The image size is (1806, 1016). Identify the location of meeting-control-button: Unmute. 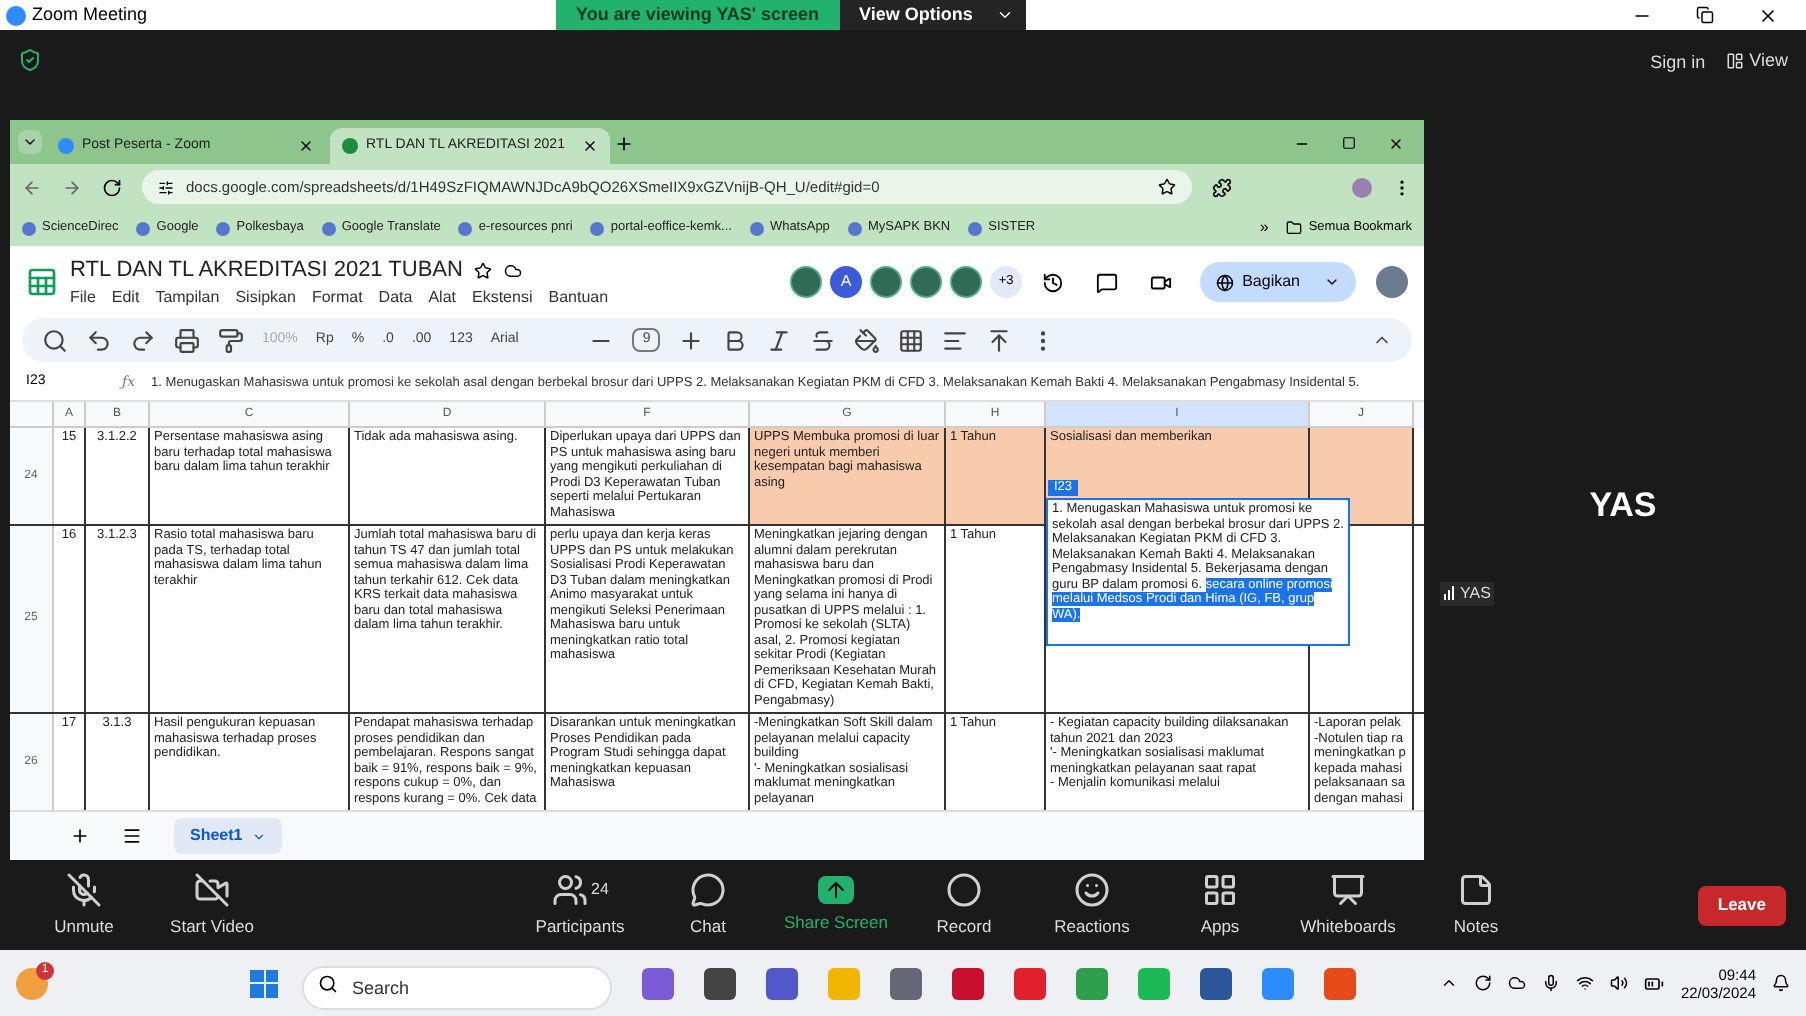
(84, 905).